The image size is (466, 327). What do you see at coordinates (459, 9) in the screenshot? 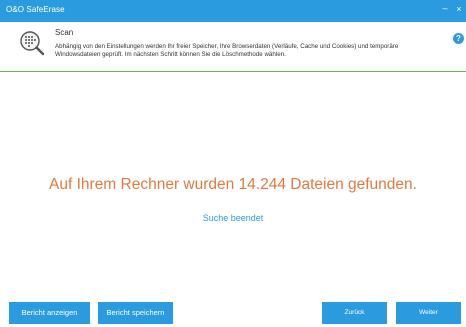
I see `close-button: ×` at bounding box center [459, 9].